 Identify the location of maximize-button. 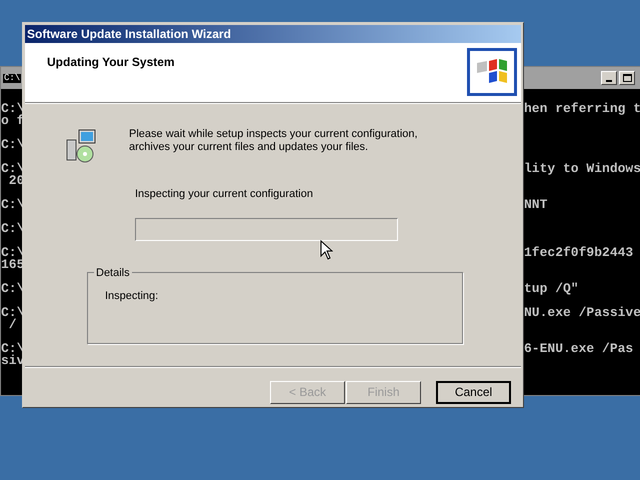
(627, 78).